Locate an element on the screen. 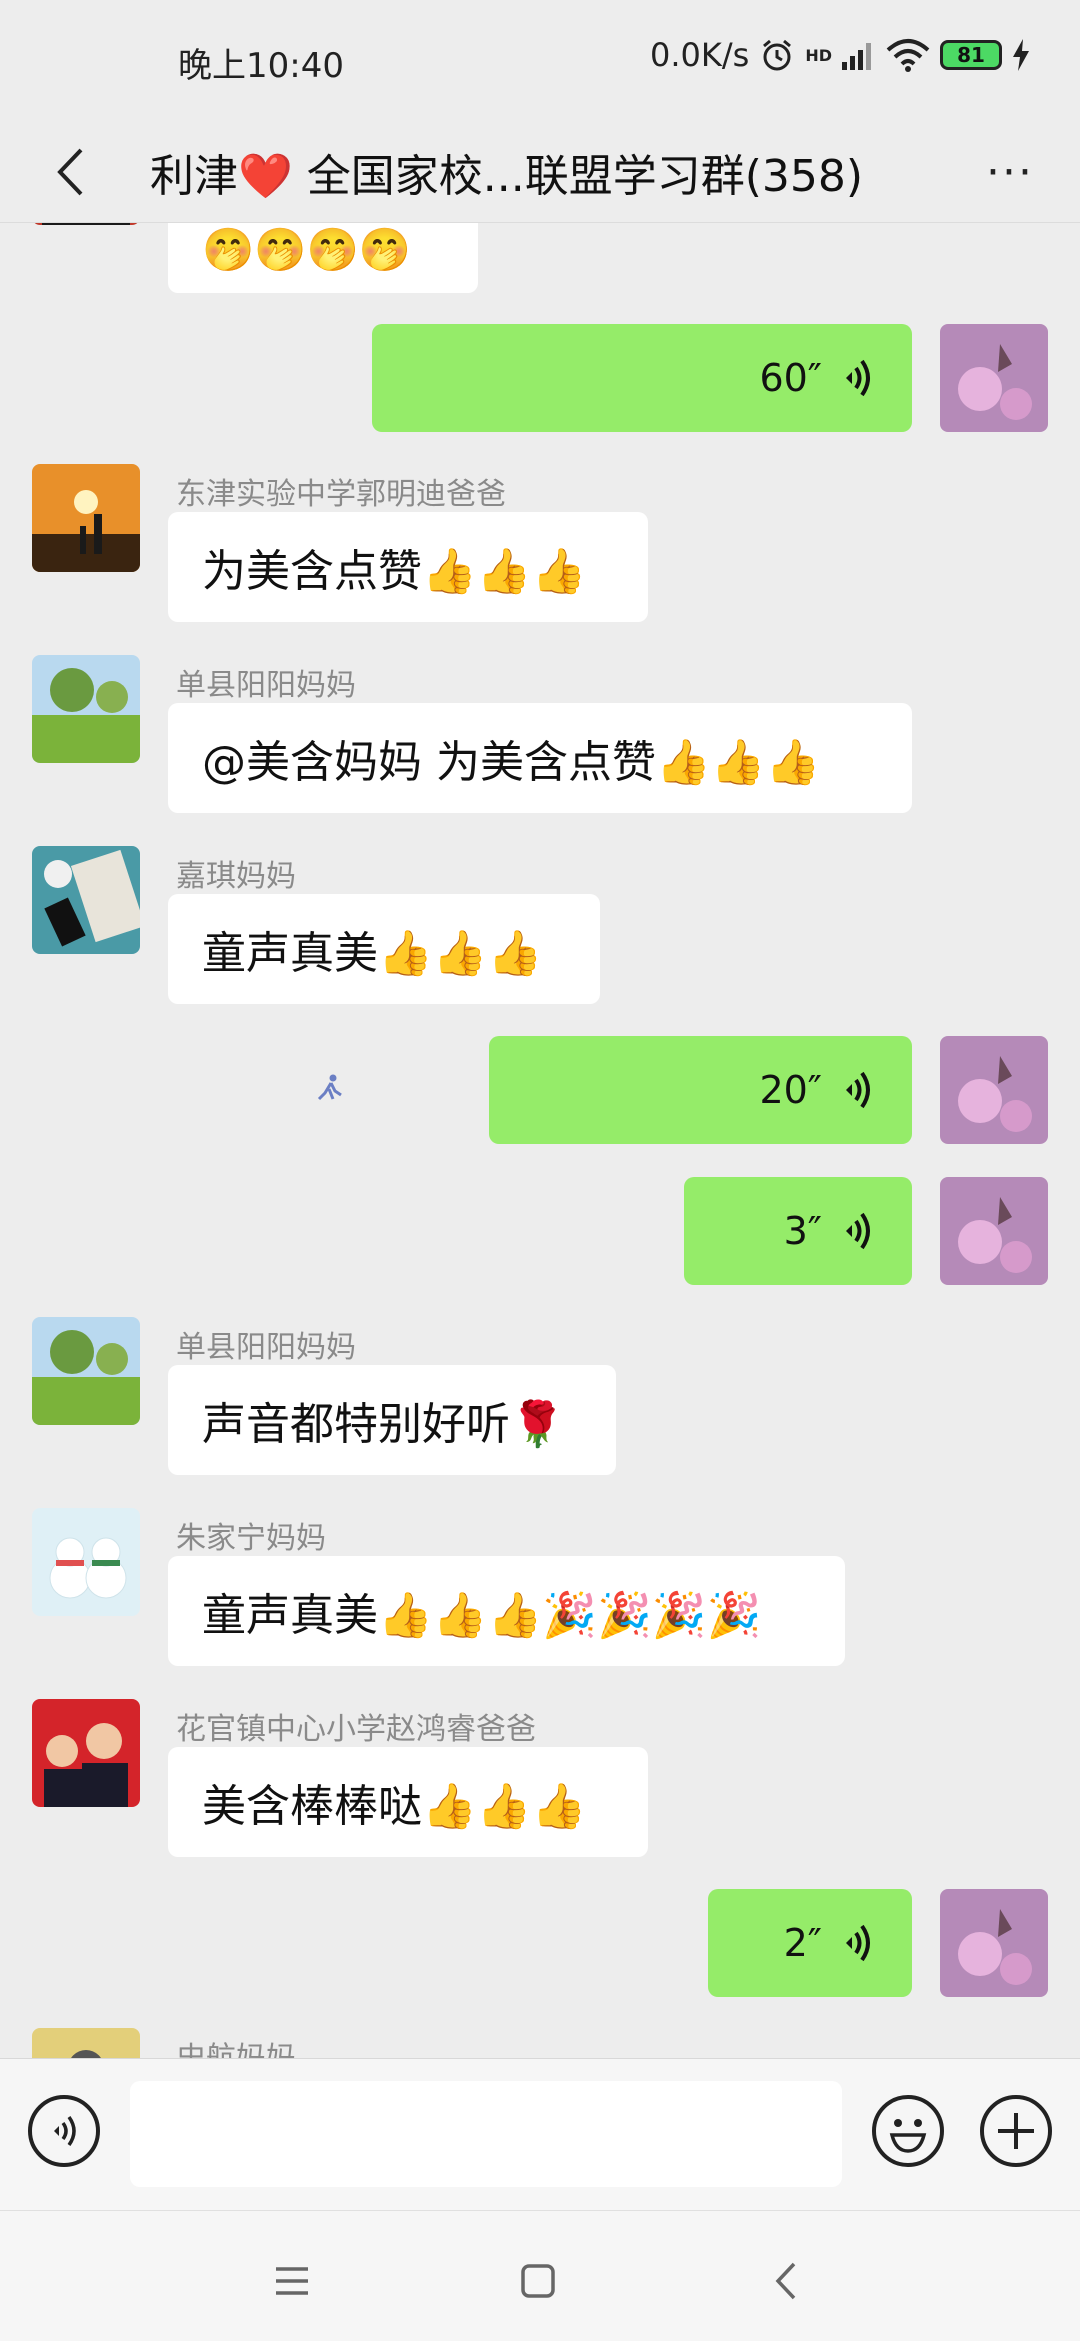  charging-icon is located at coordinates (1021, 55).